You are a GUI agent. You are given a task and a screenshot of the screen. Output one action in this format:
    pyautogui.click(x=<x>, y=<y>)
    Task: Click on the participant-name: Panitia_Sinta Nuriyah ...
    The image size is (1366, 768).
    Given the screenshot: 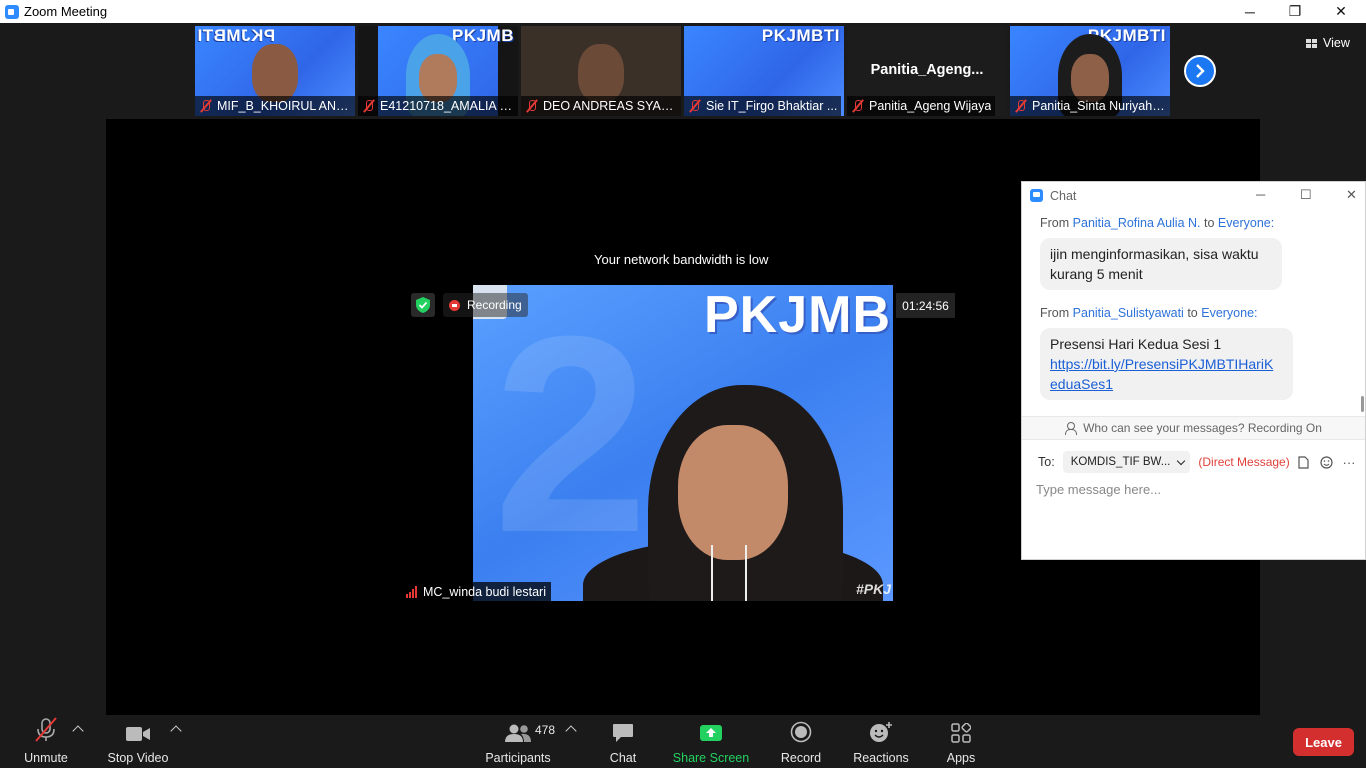 What is the action you would take?
    pyautogui.click(x=1099, y=106)
    